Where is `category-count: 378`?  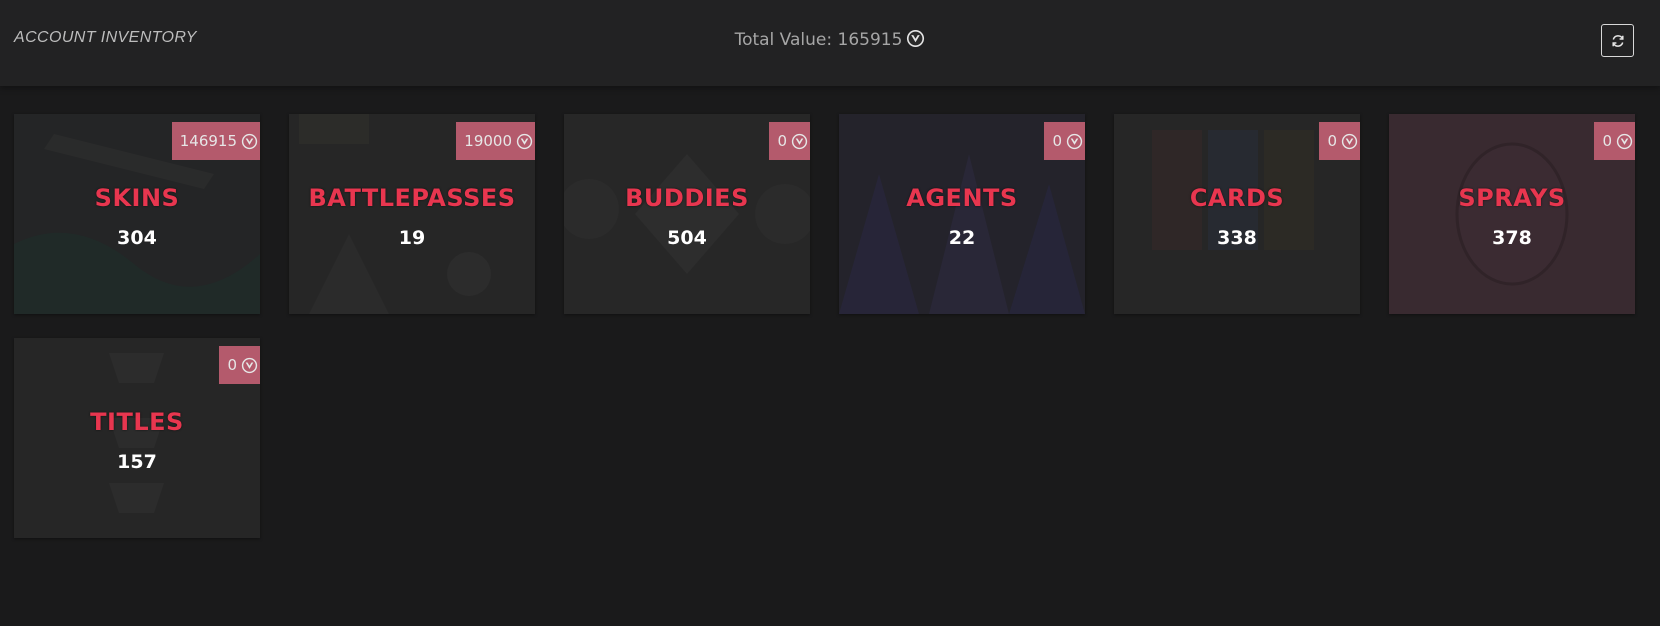 category-count: 378 is located at coordinates (1512, 238).